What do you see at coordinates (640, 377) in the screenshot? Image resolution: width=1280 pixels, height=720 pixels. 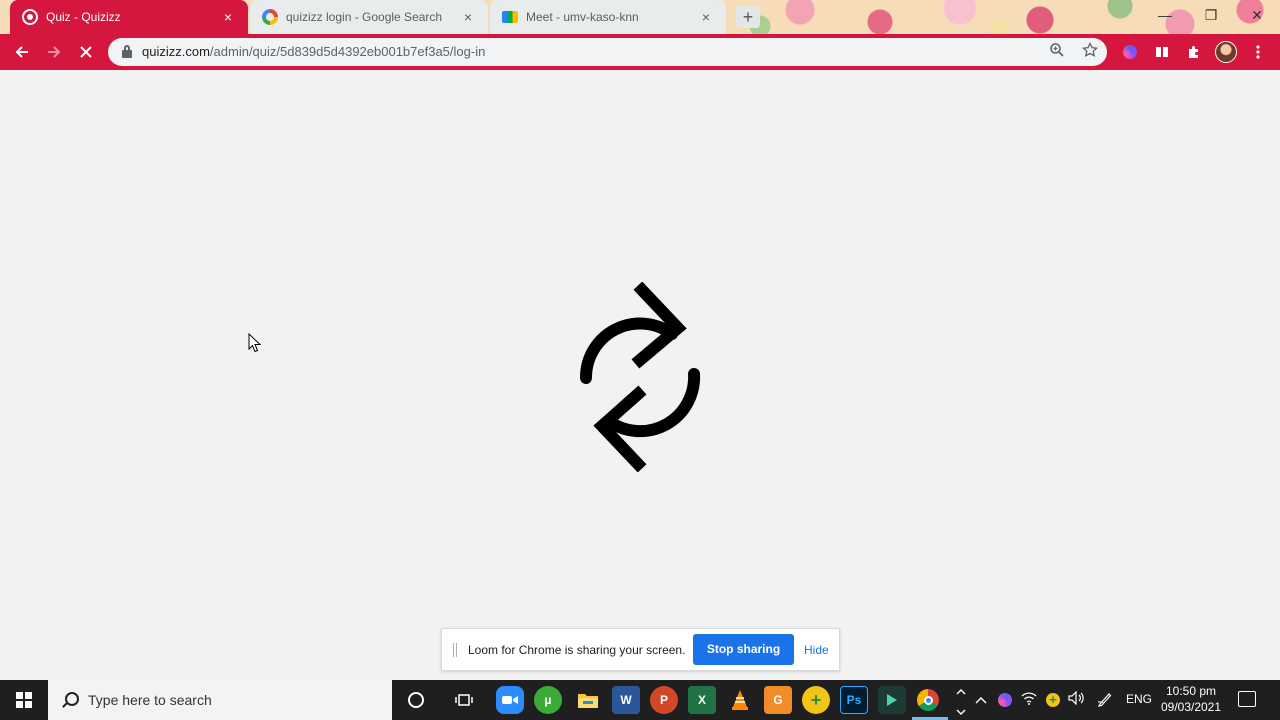 I see `loading-refresh-icon` at bounding box center [640, 377].